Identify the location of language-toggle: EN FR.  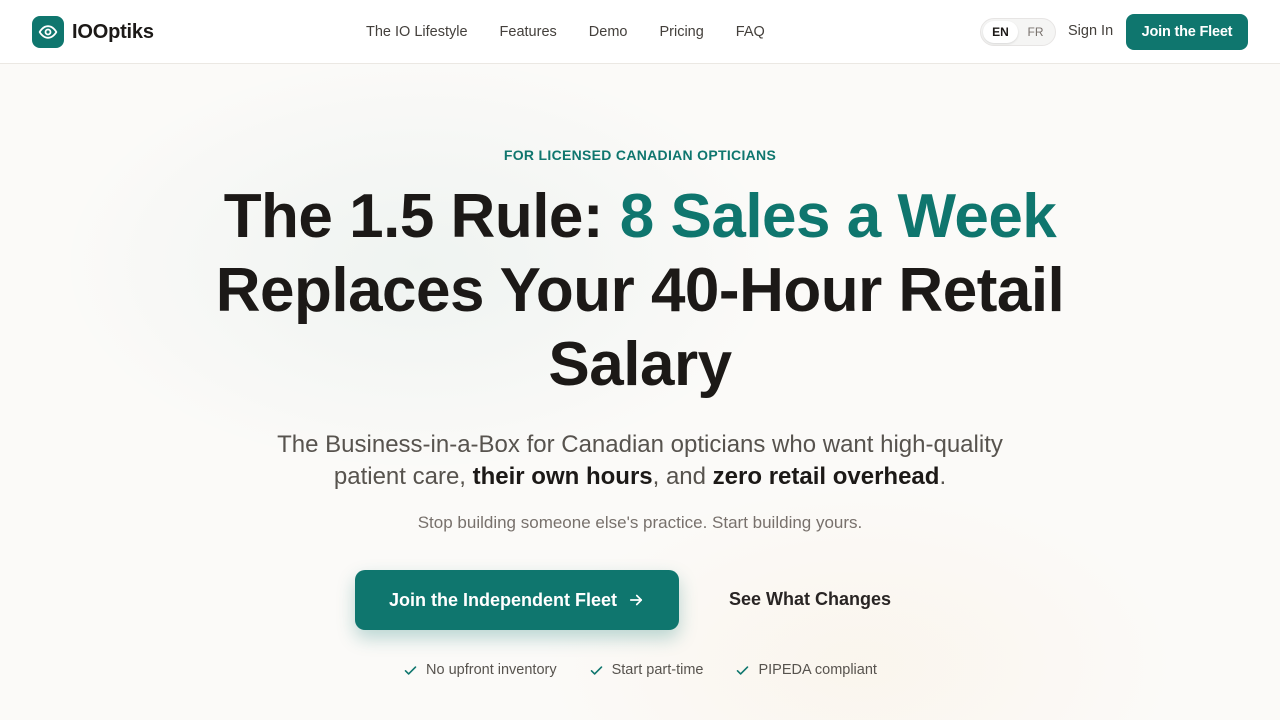
(1018, 32).